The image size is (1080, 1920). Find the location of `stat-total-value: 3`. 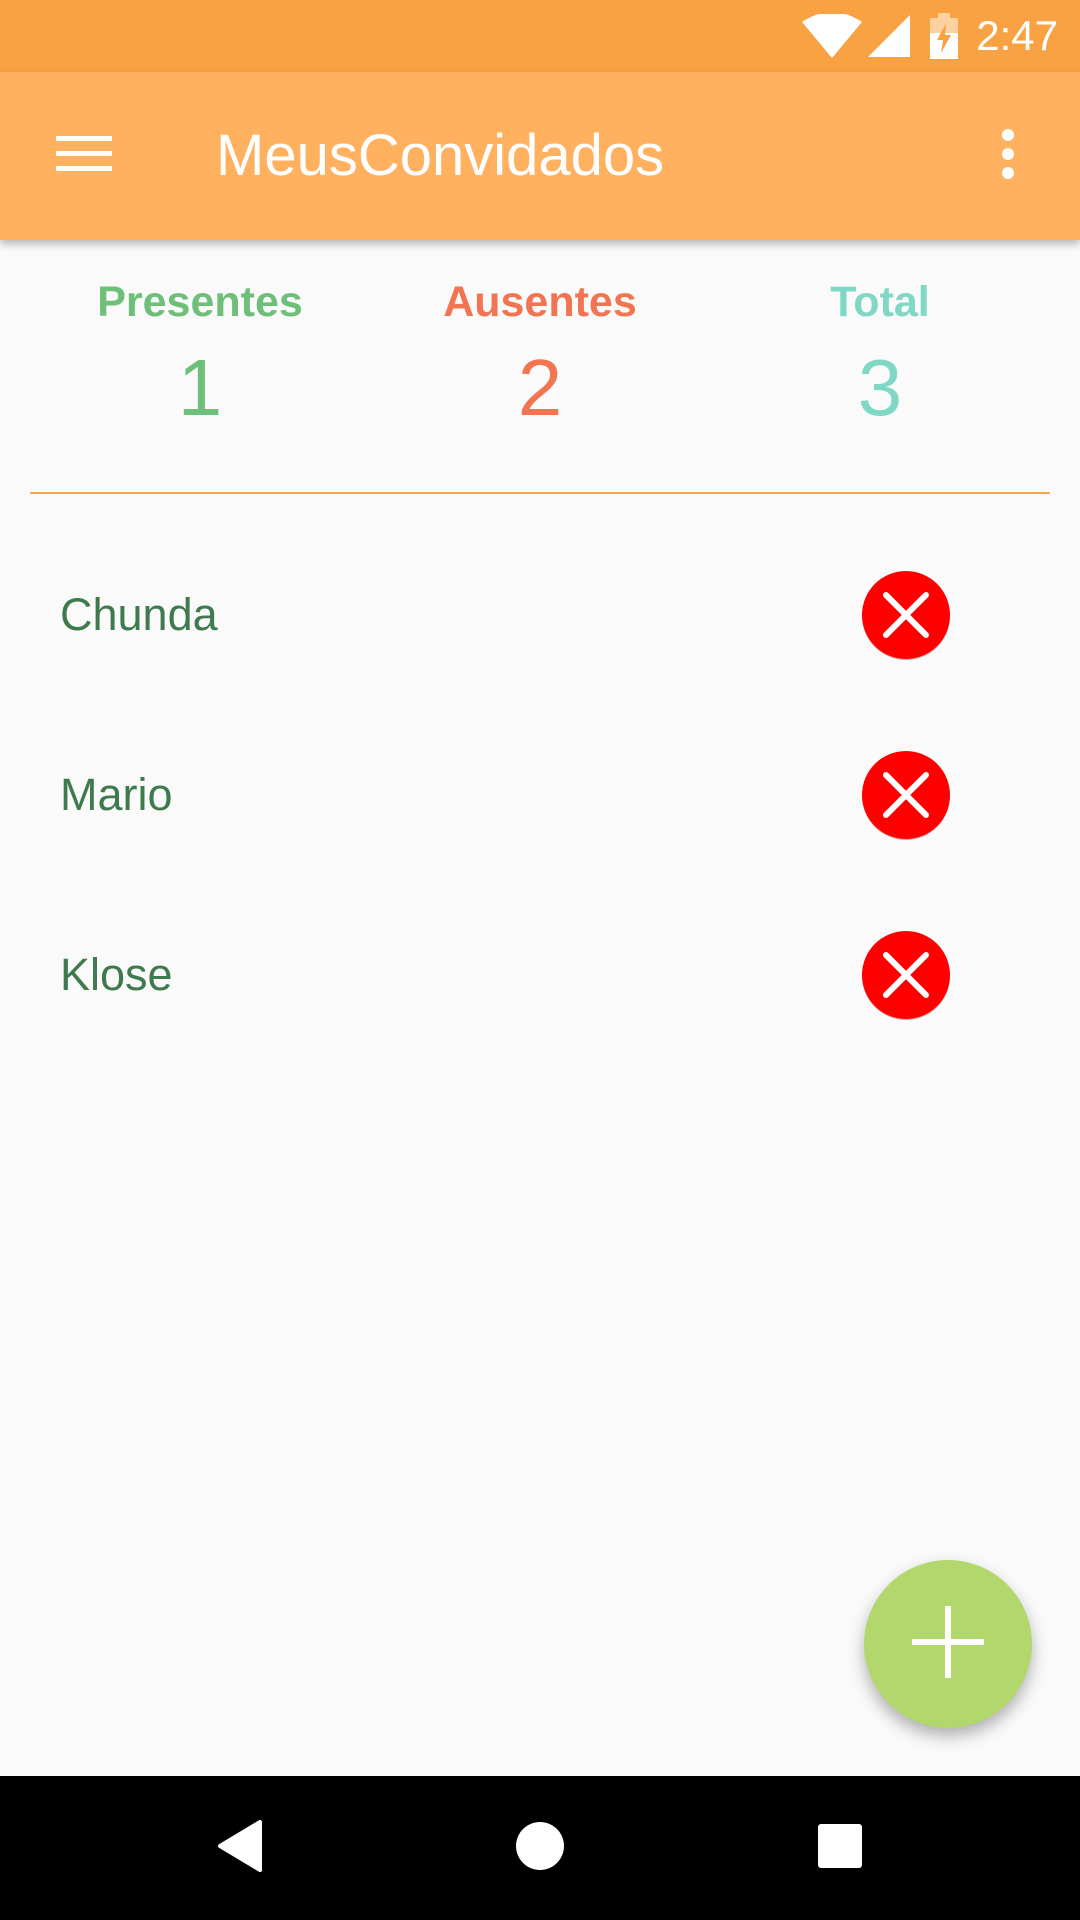

stat-total-value: 3 is located at coordinates (880, 387).